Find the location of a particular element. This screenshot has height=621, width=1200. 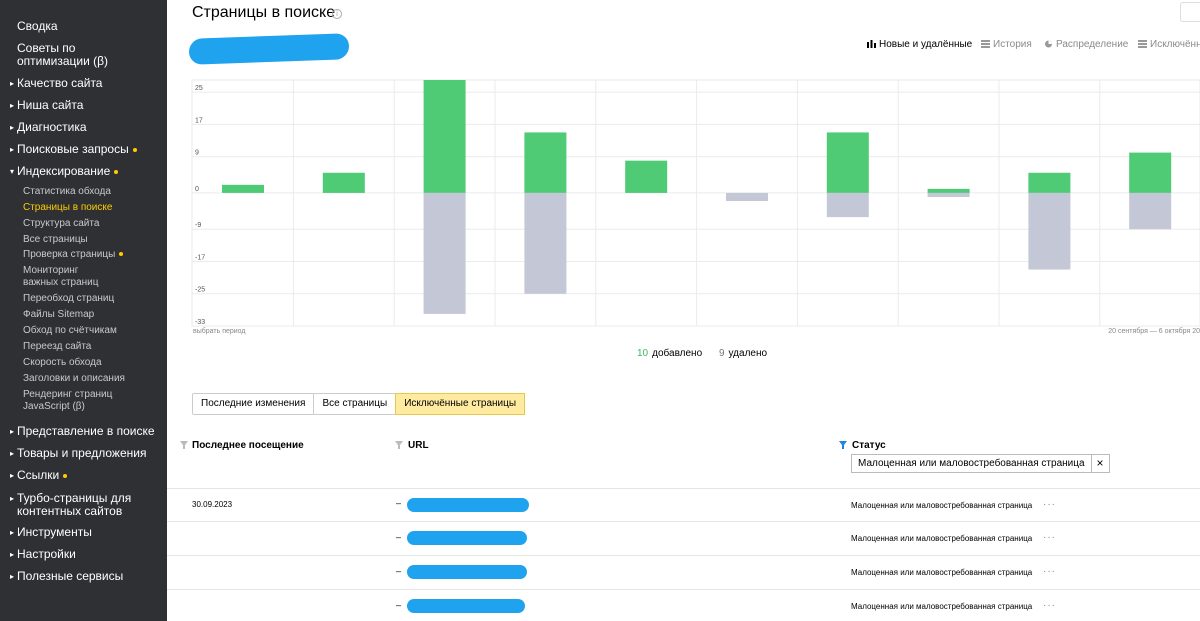

corner-button is located at coordinates (1190, 12).